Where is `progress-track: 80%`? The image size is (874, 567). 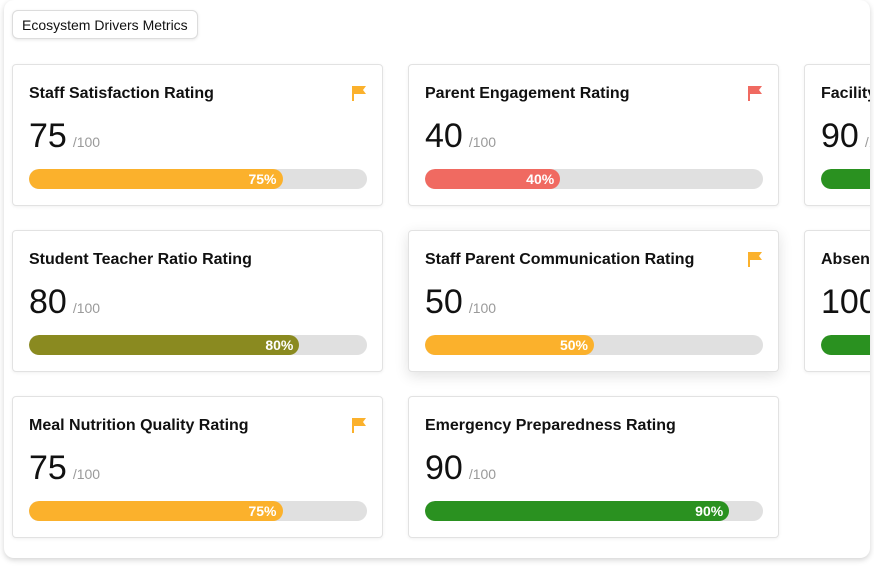
progress-track: 80% is located at coordinates (198, 345).